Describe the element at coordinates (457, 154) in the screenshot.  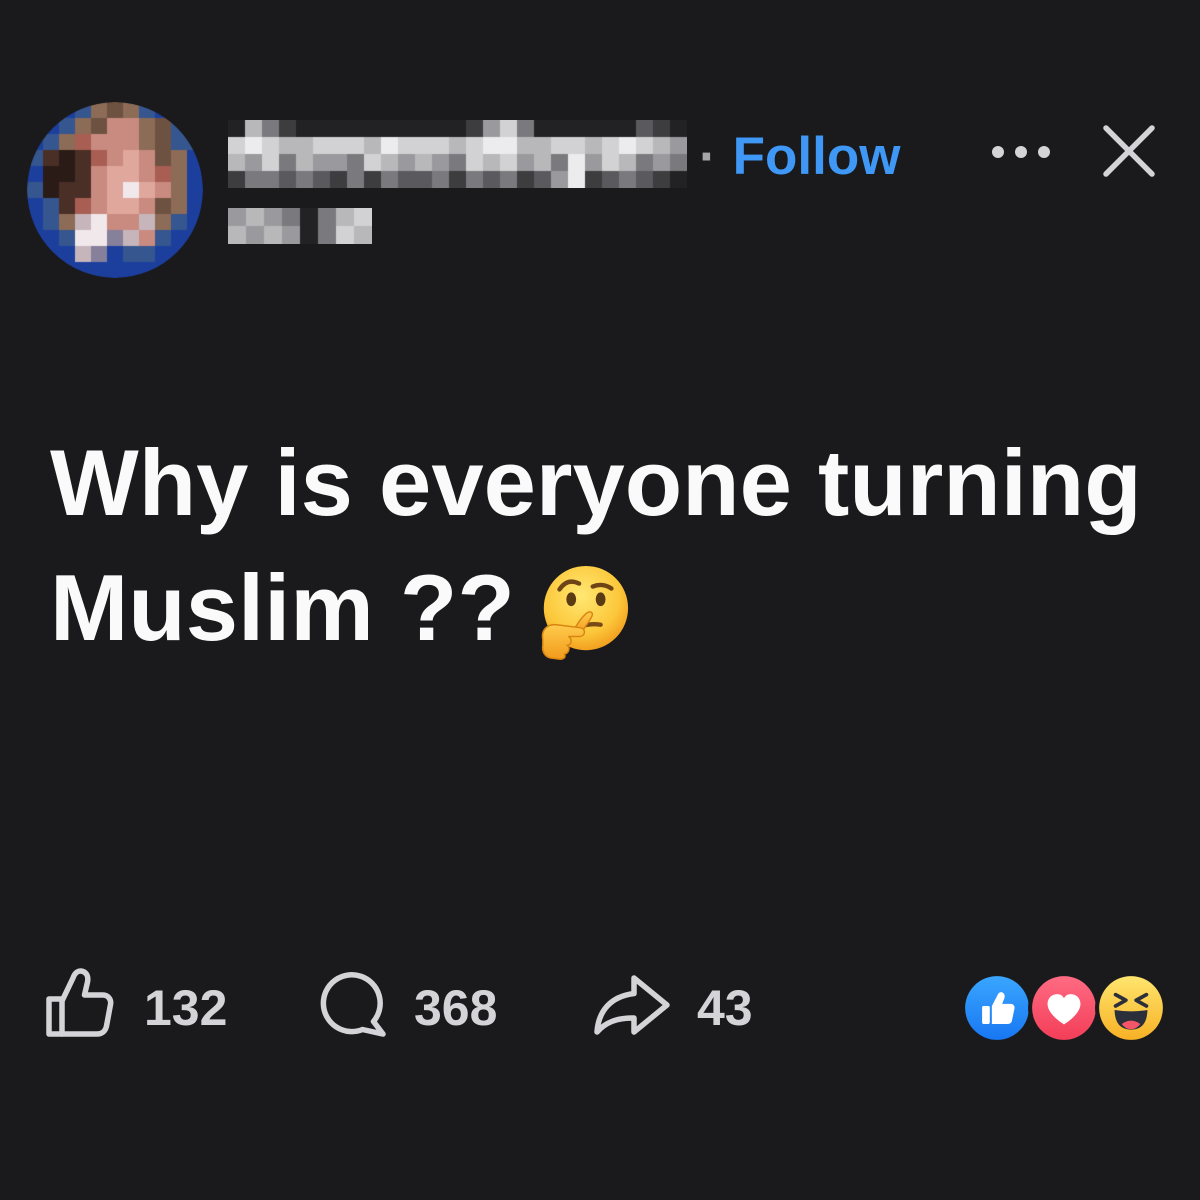
I see `author-name-pixelated` at that location.